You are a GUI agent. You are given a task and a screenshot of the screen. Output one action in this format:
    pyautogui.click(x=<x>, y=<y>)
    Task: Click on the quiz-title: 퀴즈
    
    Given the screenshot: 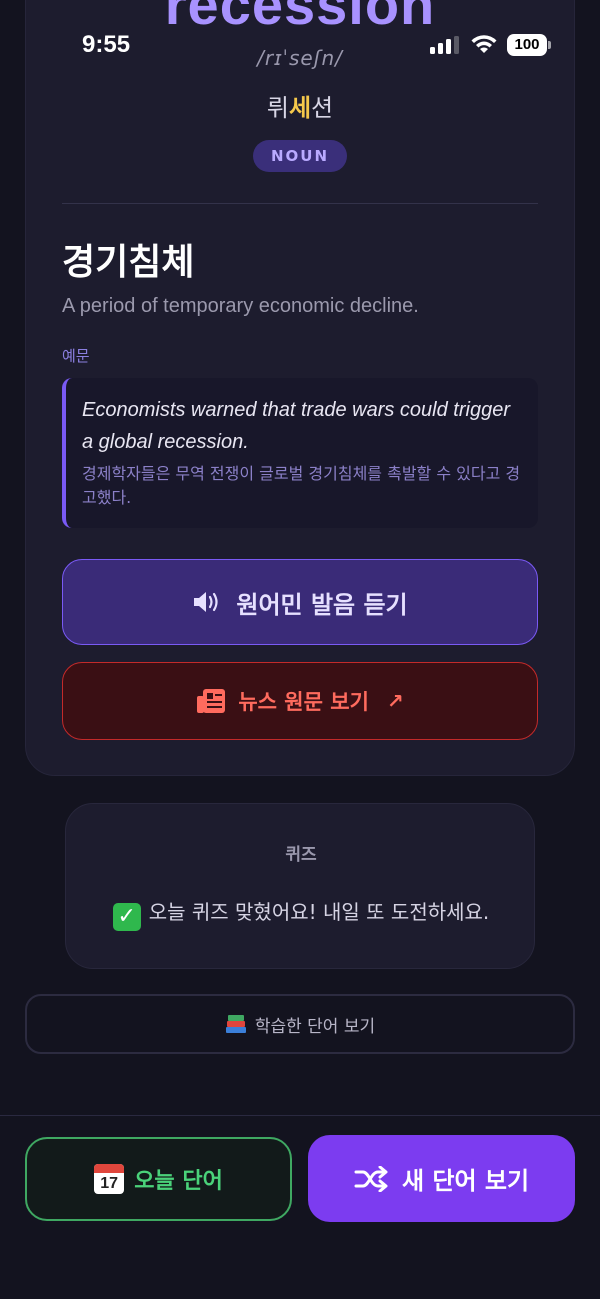 What is the action you would take?
    pyautogui.click(x=301, y=855)
    